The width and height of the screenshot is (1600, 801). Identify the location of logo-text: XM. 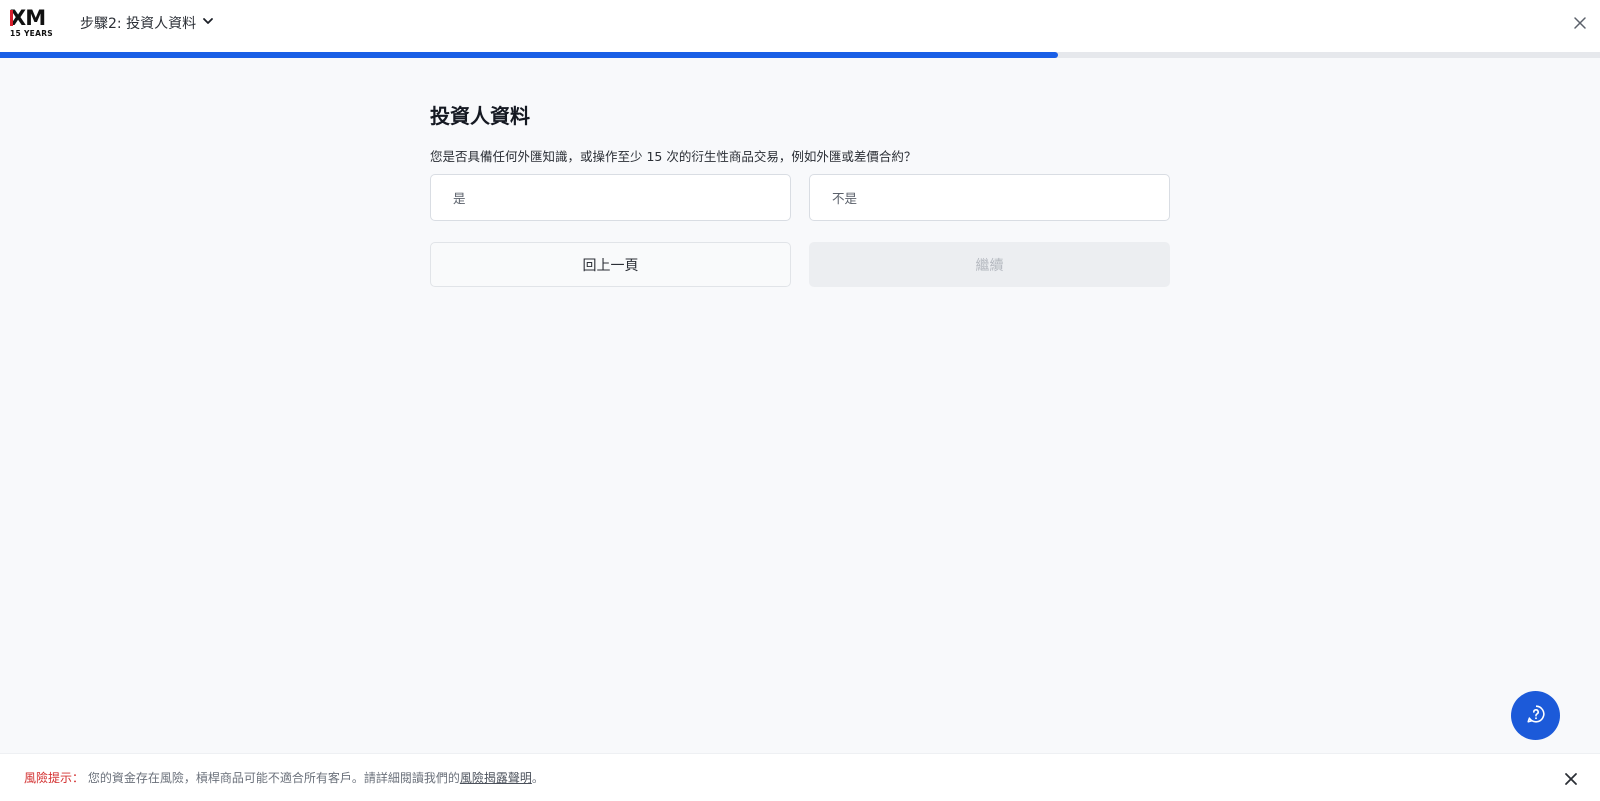
(28, 18).